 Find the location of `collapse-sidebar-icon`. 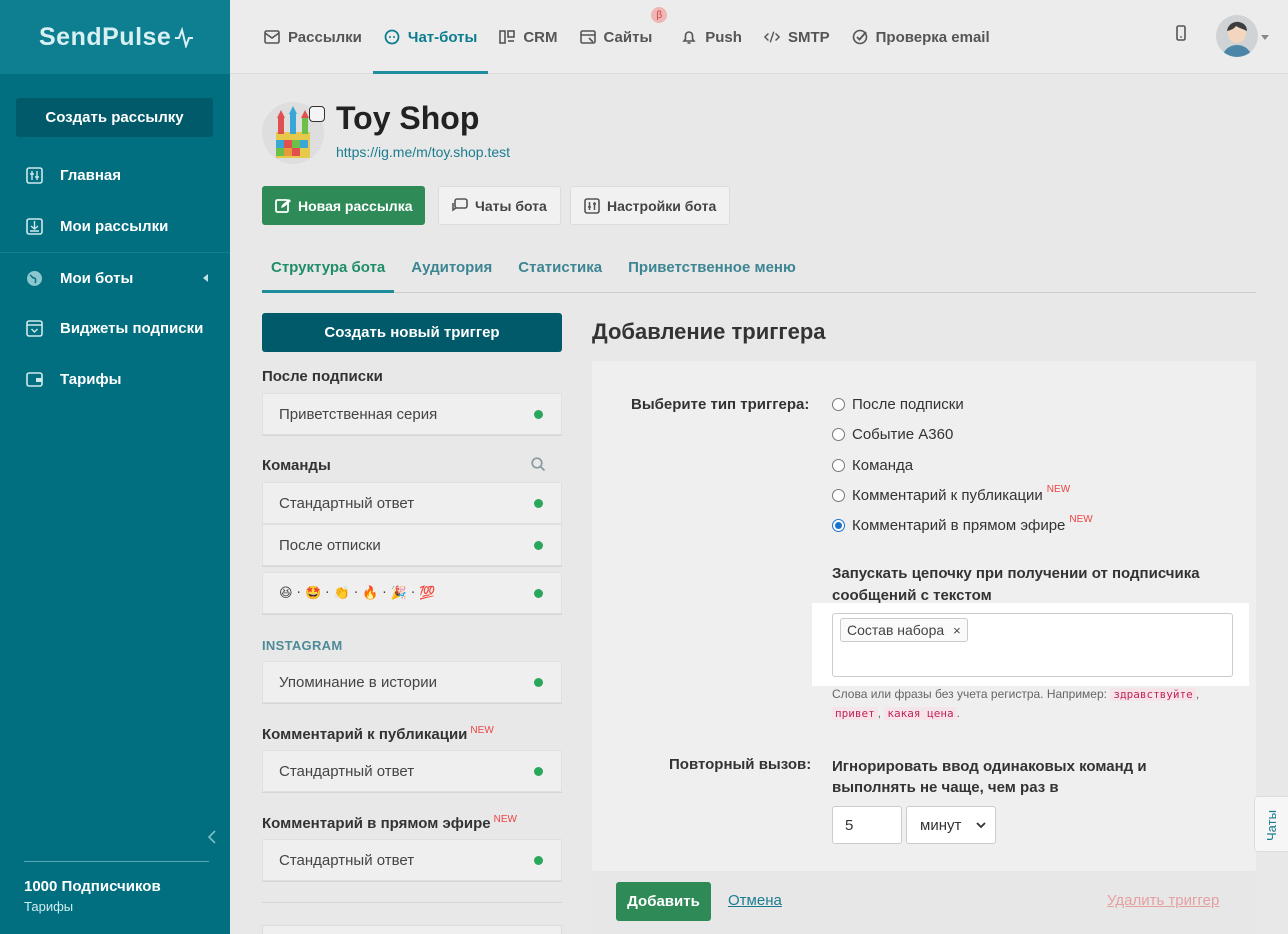

collapse-sidebar-icon is located at coordinates (212, 839).